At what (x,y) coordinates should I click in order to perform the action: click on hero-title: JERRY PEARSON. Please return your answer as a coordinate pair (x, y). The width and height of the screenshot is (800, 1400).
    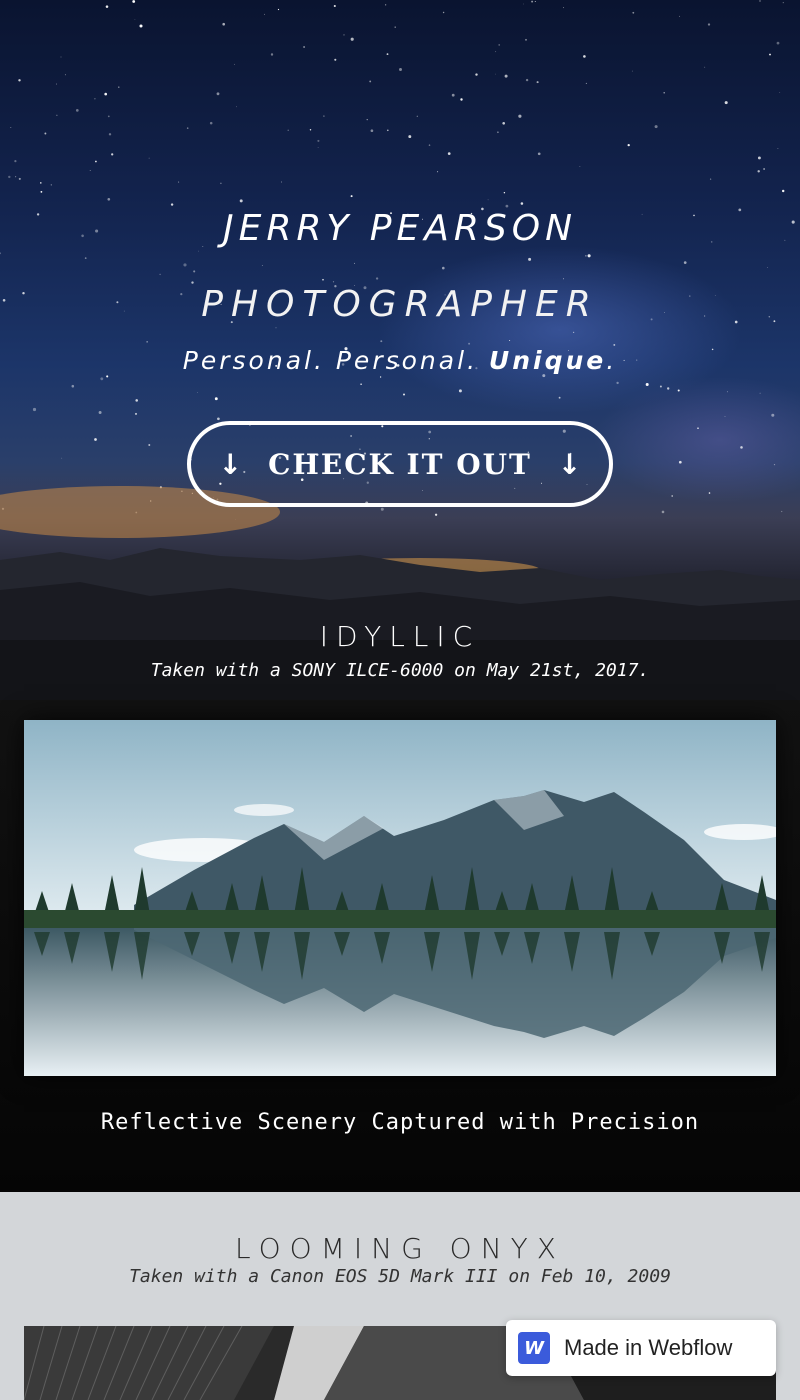
    Looking at the image, I should click on (400, 228).